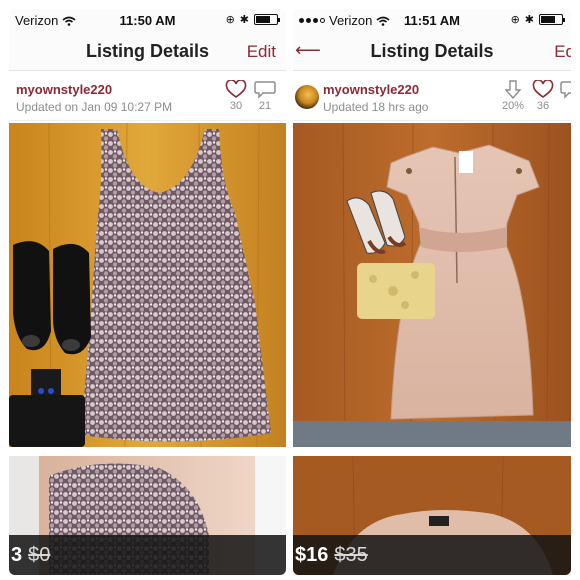 Image resolution: width=580 pixels, height=580 pixels. Describe the element at coordinates (17, 555) in the screenshot. I see `price: 3` at that location.